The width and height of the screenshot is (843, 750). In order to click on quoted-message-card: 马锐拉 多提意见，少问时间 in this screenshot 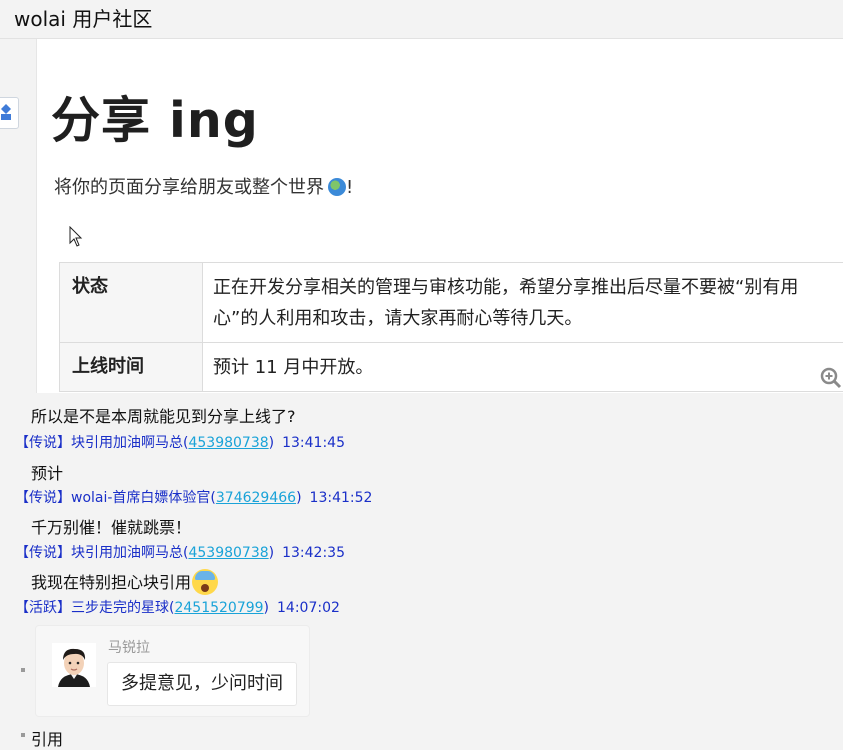, I will do `click(172, 671)`.